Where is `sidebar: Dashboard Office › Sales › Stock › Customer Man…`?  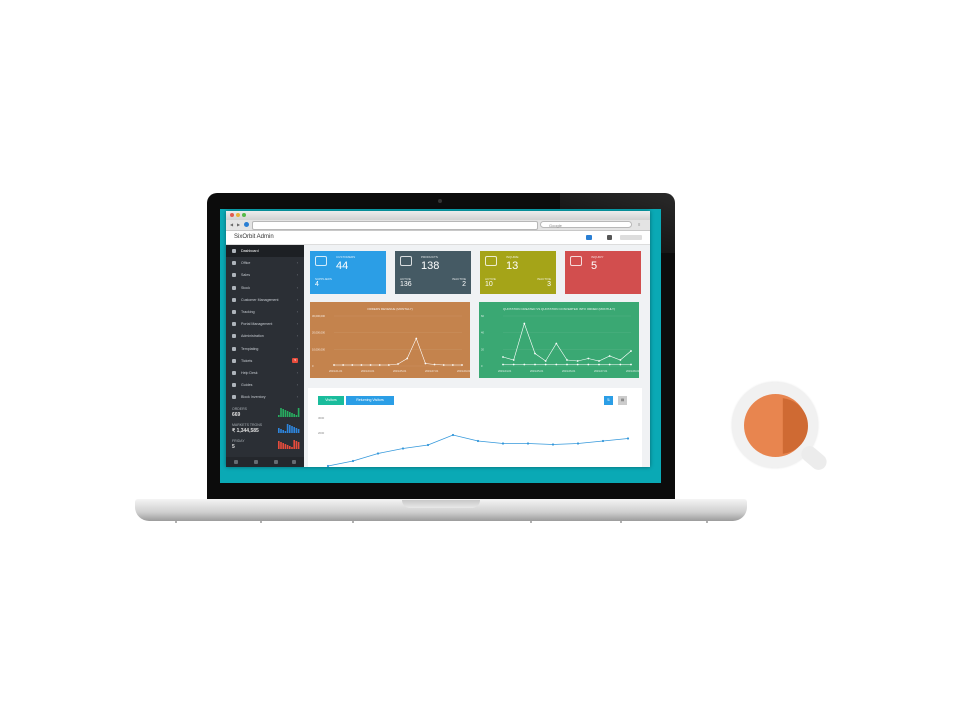 sidebar: Dashboard Office › Sales › Stock › Customer Man… is located at coordinates (265, 356).